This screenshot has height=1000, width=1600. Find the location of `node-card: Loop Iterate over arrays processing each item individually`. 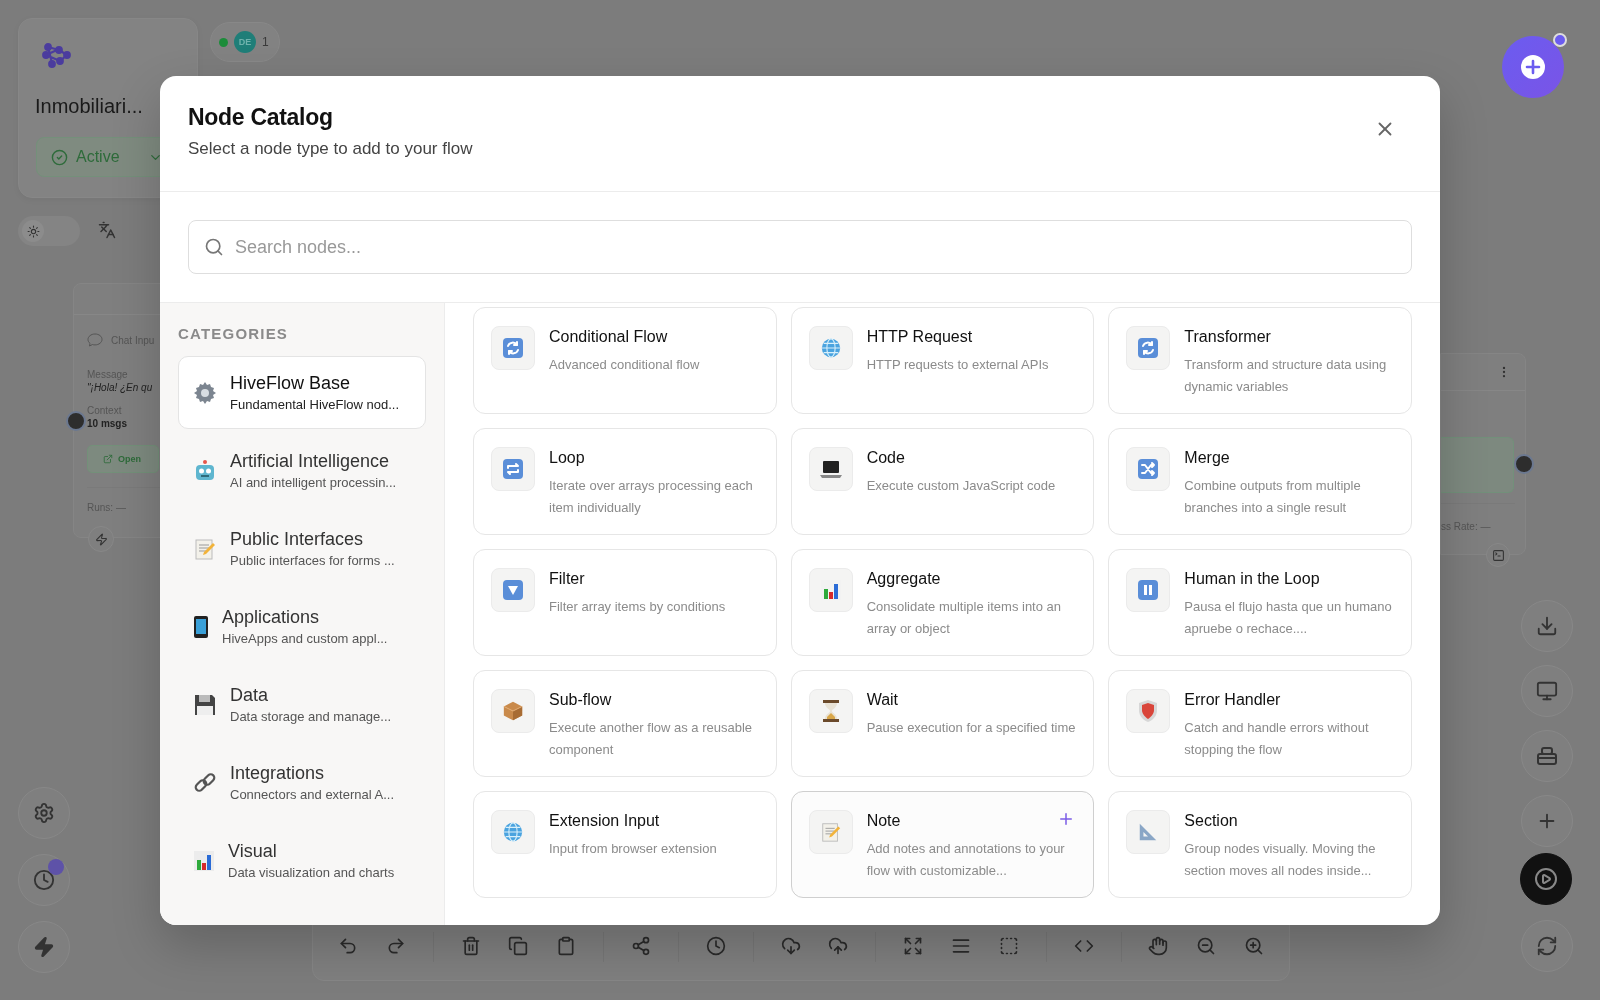

node-card: Loop Iterate over arrays processing each item individually is located at coordinates (625, 481).